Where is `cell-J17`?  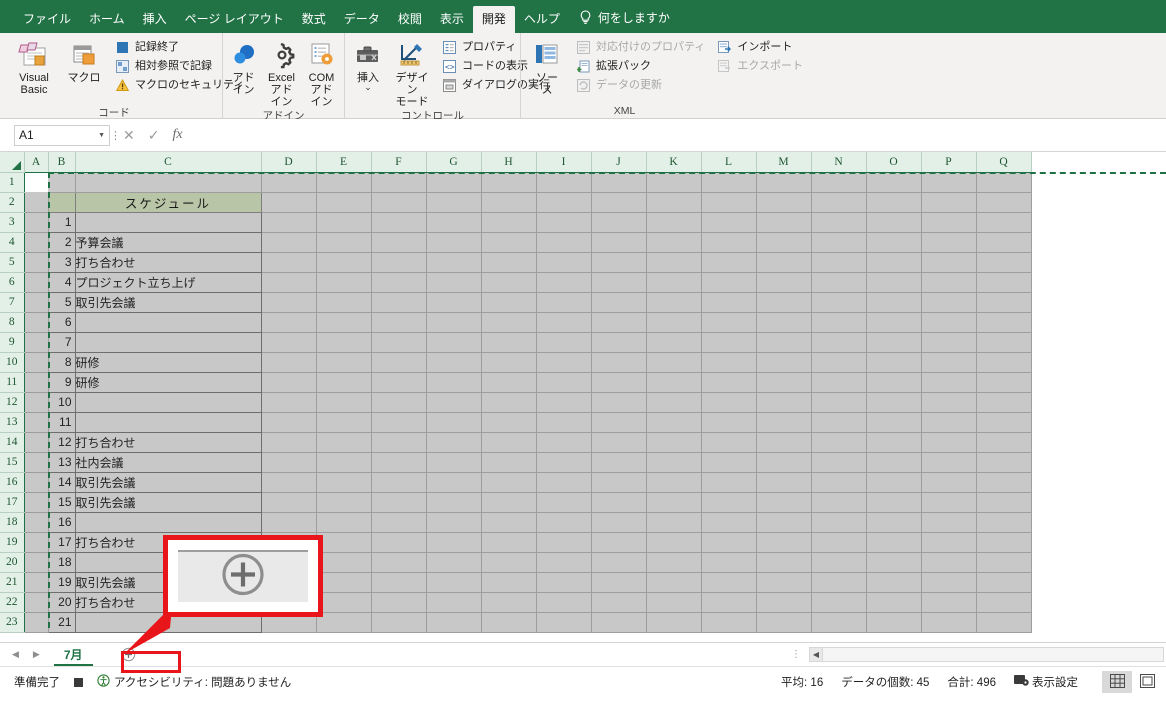 cell-J17 is located at coordinates (619, 502).